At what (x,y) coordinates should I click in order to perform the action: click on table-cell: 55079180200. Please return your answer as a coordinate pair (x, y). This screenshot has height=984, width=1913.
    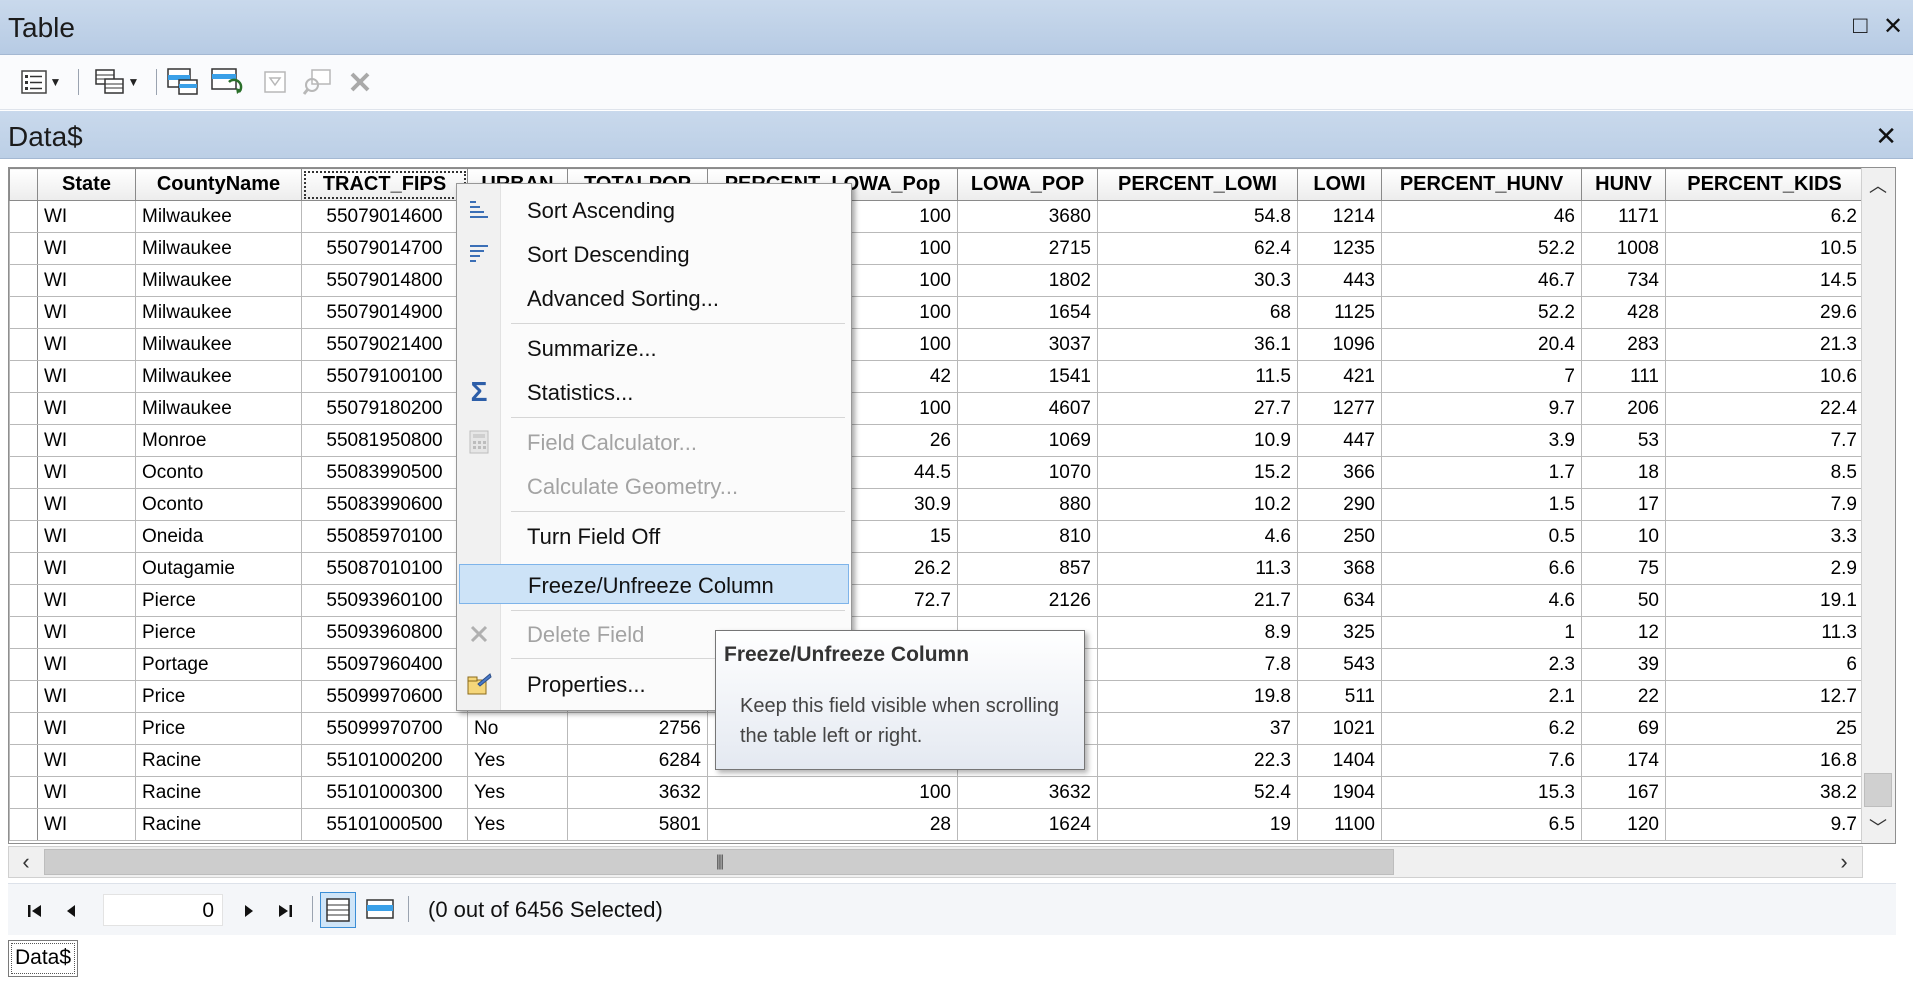
    Looking at the image, I should click on (384, 408).